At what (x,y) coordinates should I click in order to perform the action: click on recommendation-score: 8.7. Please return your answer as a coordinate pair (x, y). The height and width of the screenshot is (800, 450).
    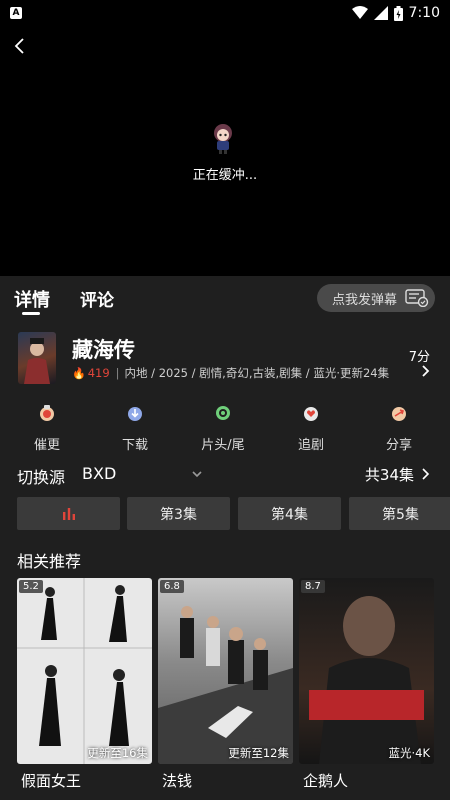
    Looking at the image, I should click on (313, 586).